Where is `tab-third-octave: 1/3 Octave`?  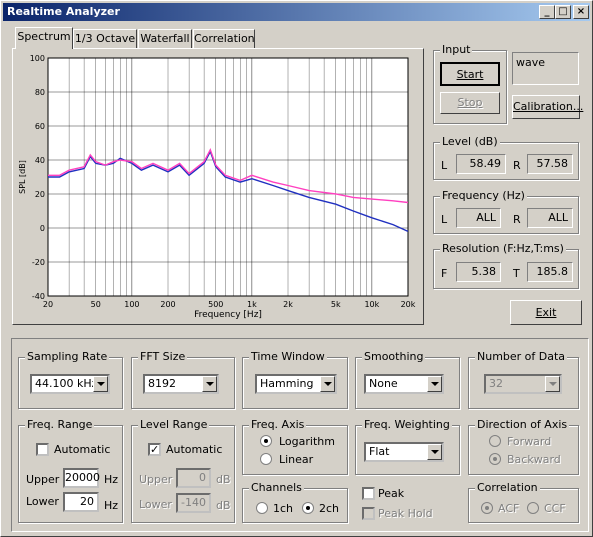
tab-third-octave: 1/3 Octave is located at coordinates (105, 39).